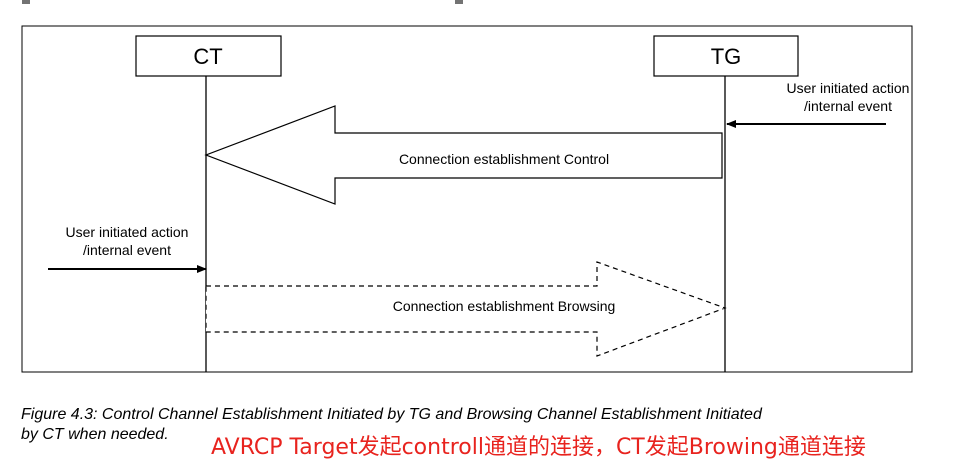 The width and height of the screenshot is (961, 473). What do you see at coordinates (480, 3) in the screenshot?
I see `cropped-top-text` at bounding box center [480, 3].